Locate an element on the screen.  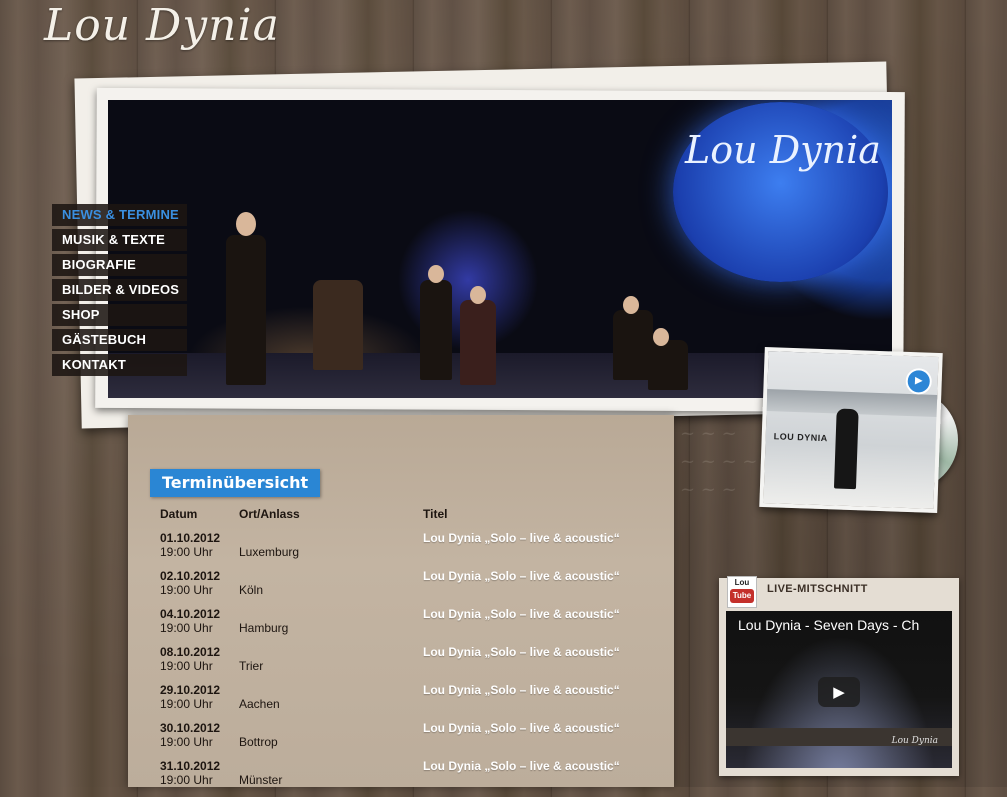
nav-item-biografie: BIOGRAFIE is located at coordinates (119, 265).